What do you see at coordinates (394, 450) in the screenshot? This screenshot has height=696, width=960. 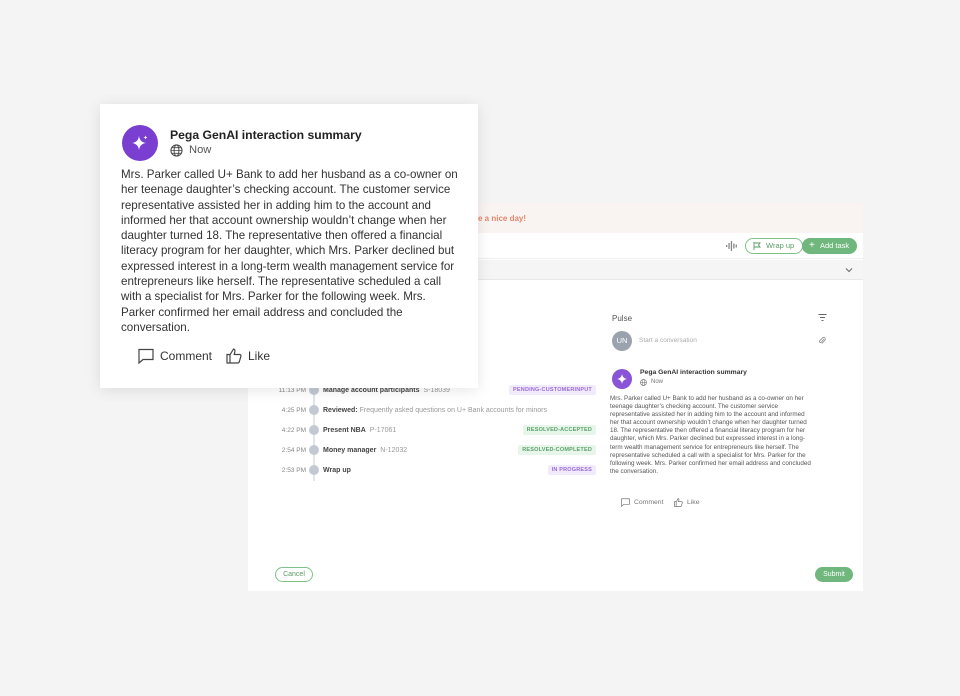 I see `timeline-id: N-12032` at bounding box center [394, 450].